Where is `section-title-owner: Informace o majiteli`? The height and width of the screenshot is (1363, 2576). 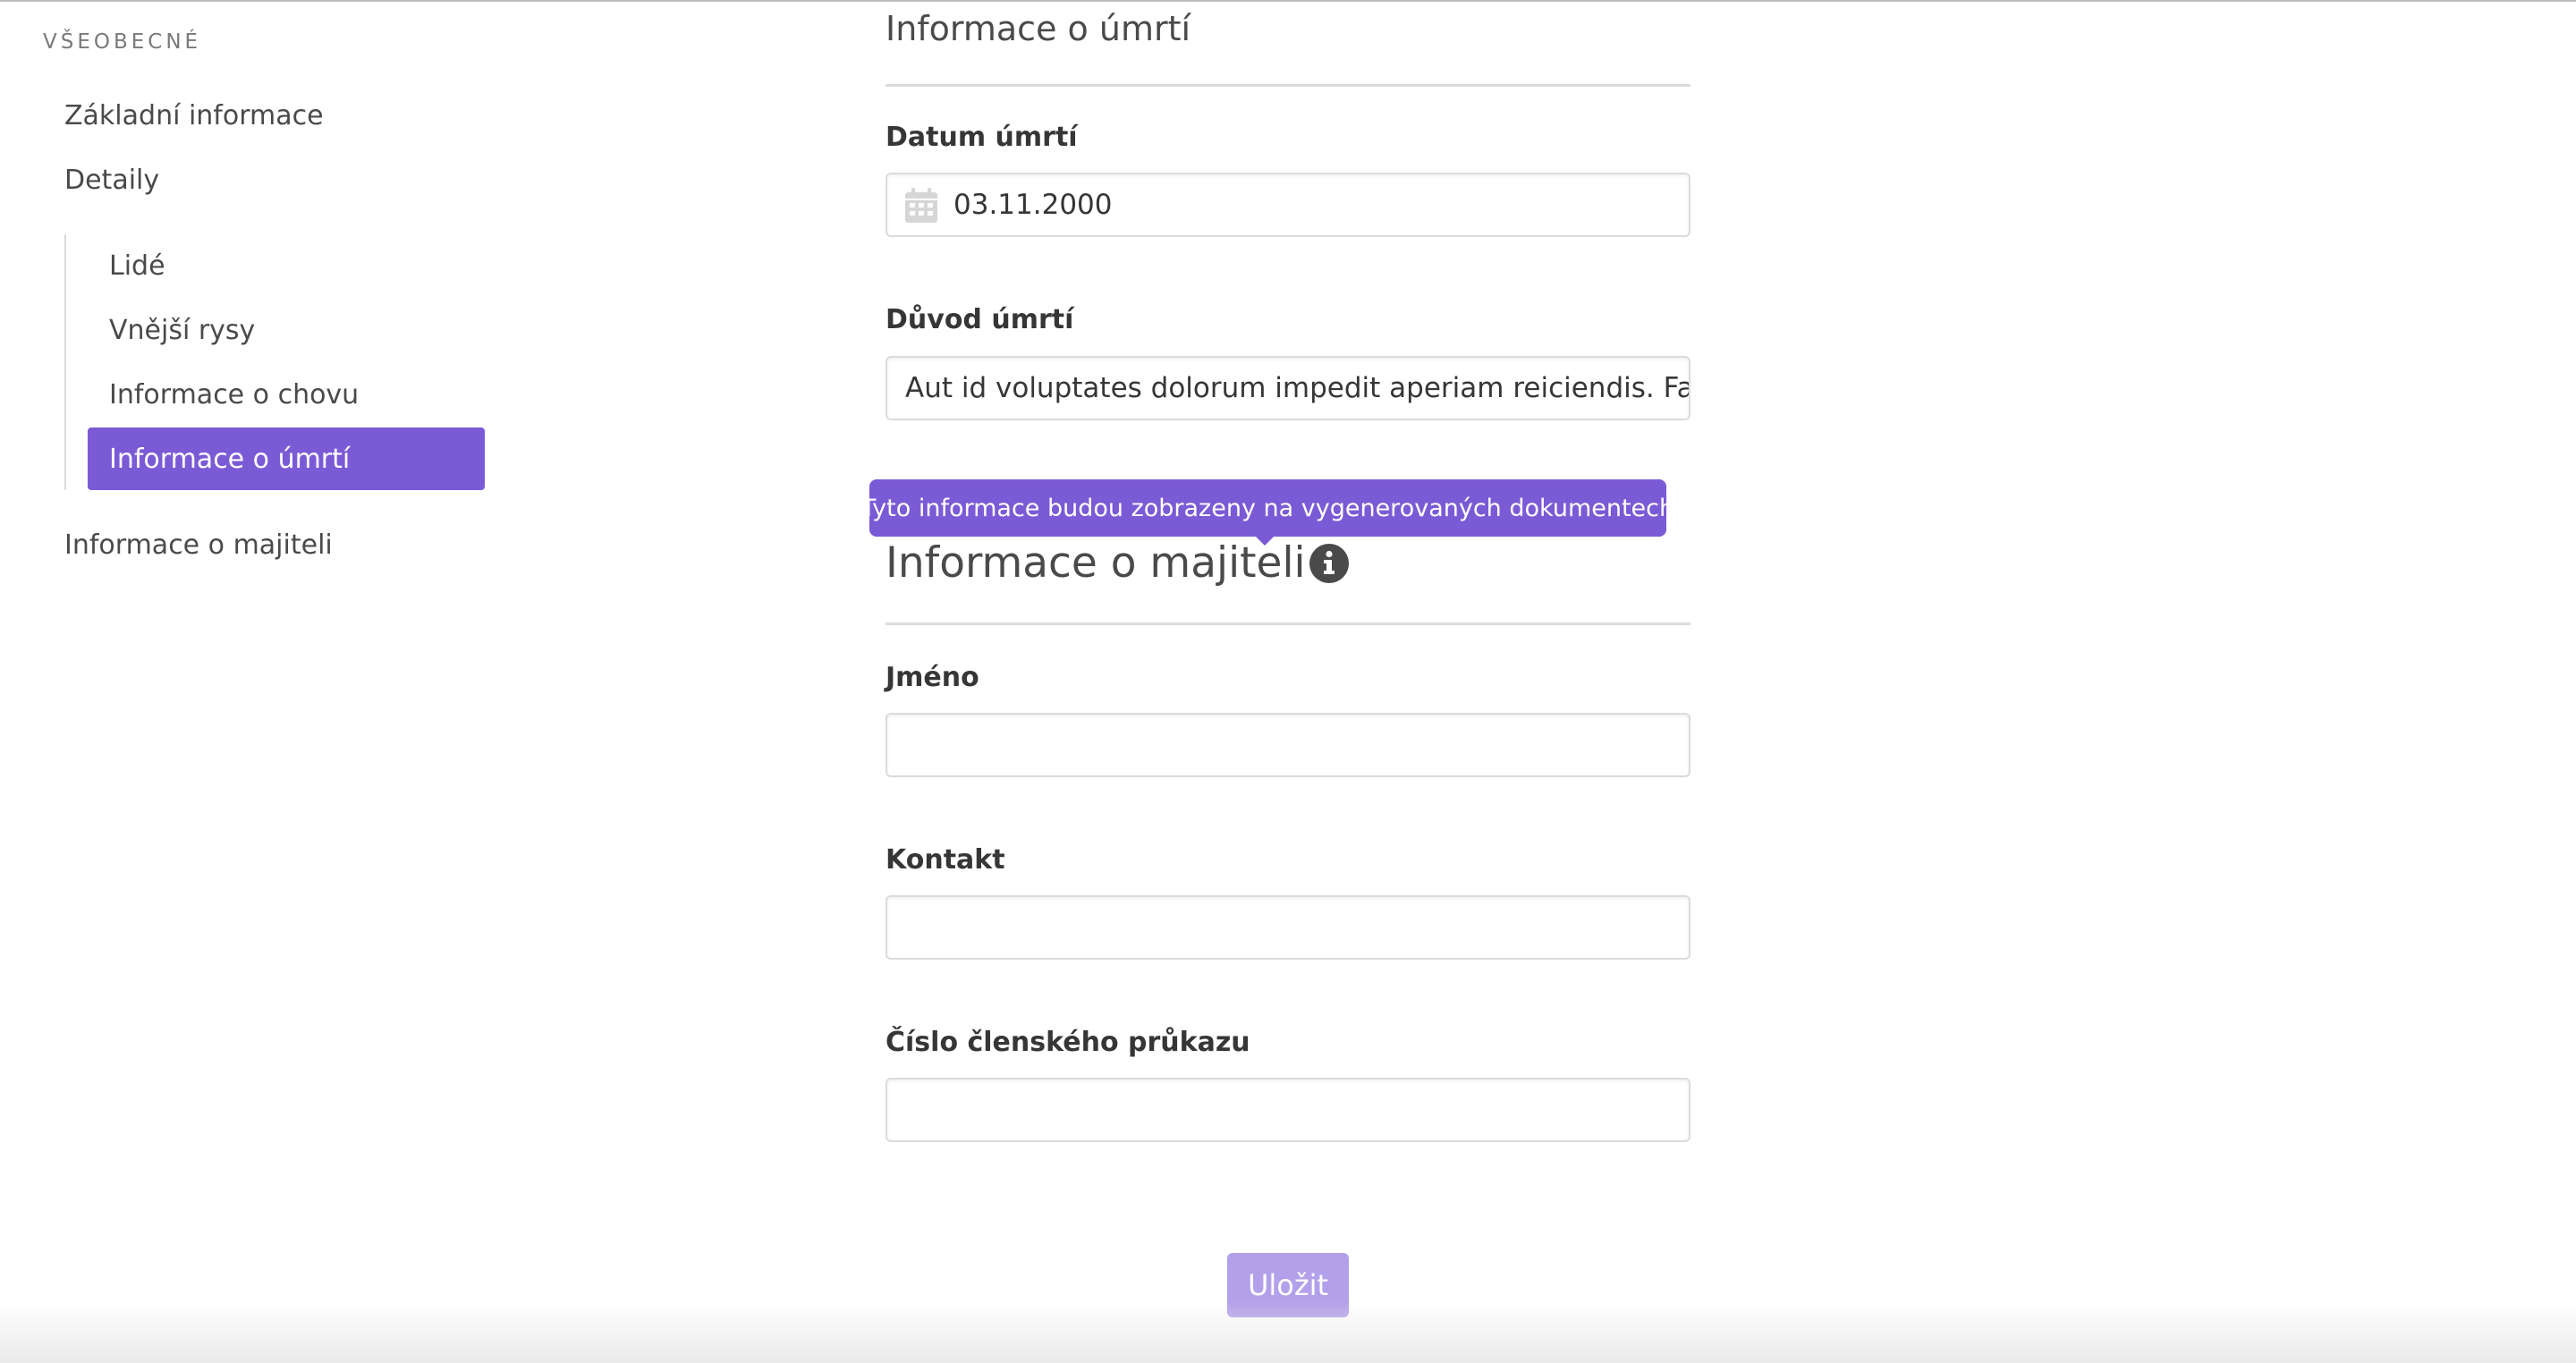 section-title-owner: Informace o majiteli is located at coordinates (1118, 563).